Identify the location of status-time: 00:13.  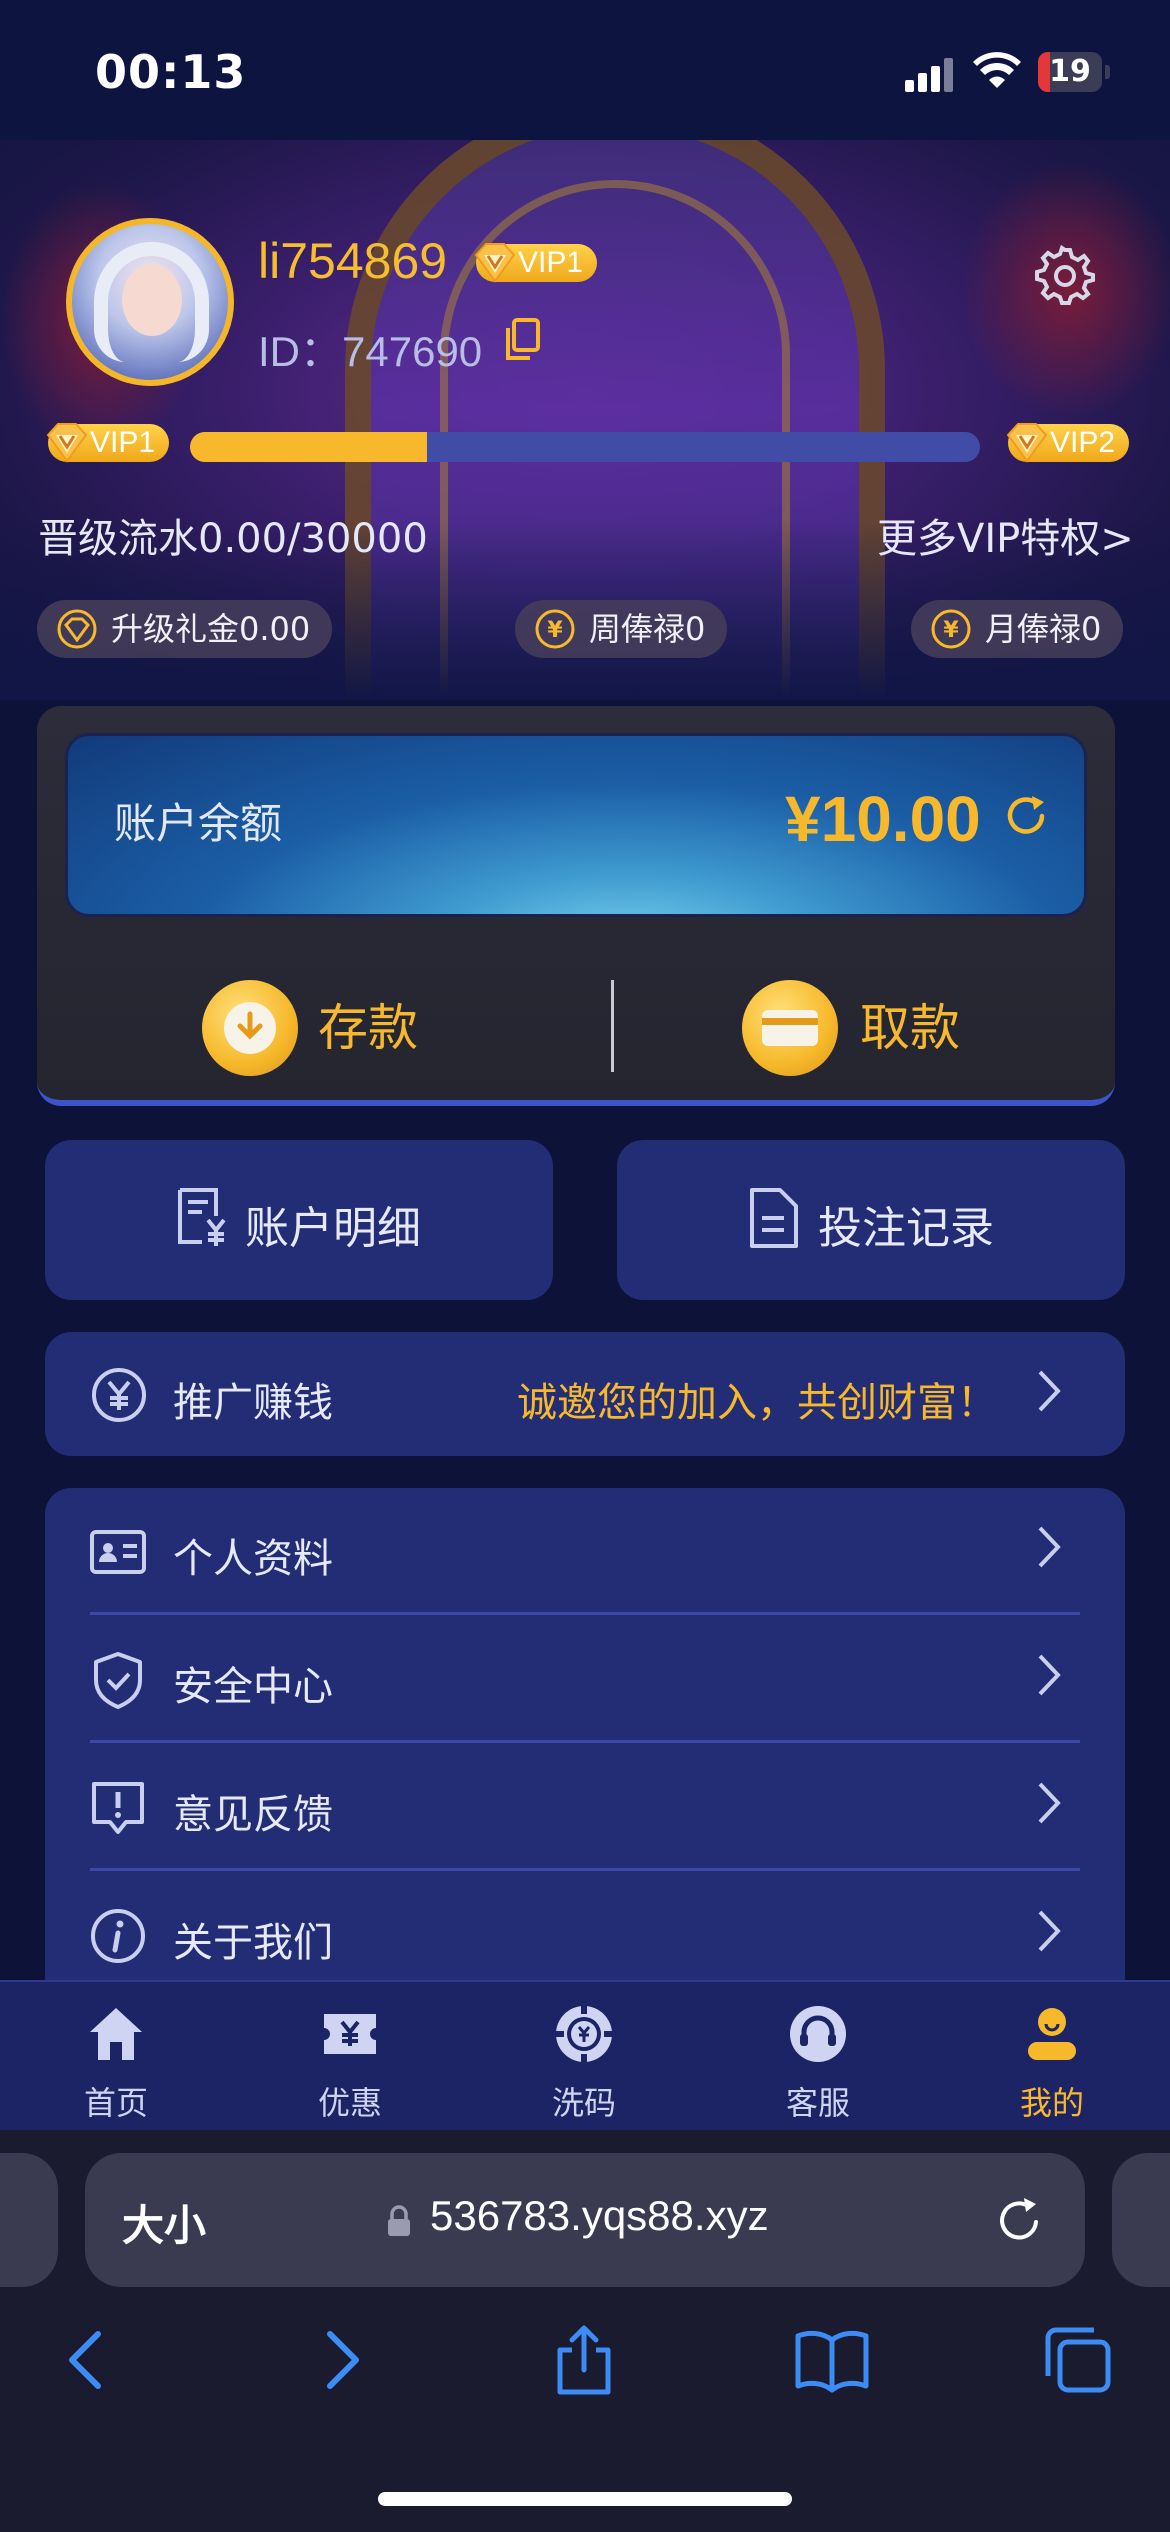
(171, 72).